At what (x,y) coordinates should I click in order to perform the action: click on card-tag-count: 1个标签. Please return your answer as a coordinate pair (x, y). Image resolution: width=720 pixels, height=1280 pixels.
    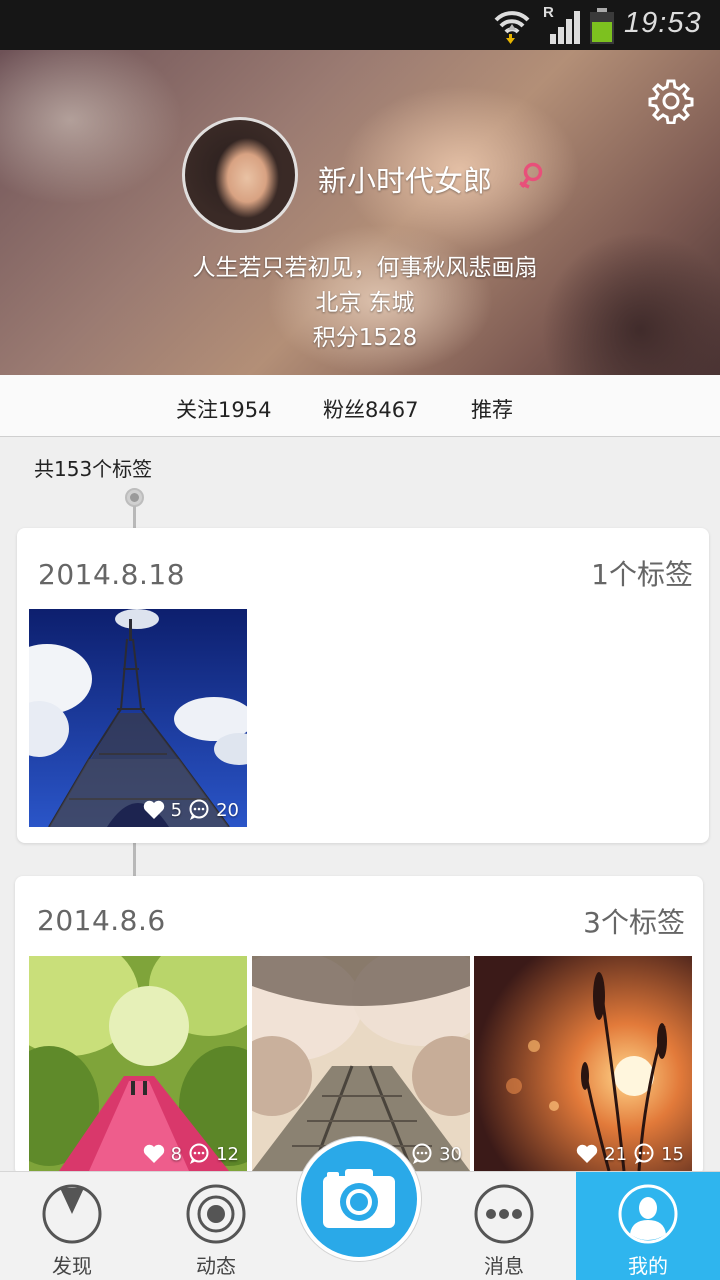
    Looking at the image, I should click on (642, 574).